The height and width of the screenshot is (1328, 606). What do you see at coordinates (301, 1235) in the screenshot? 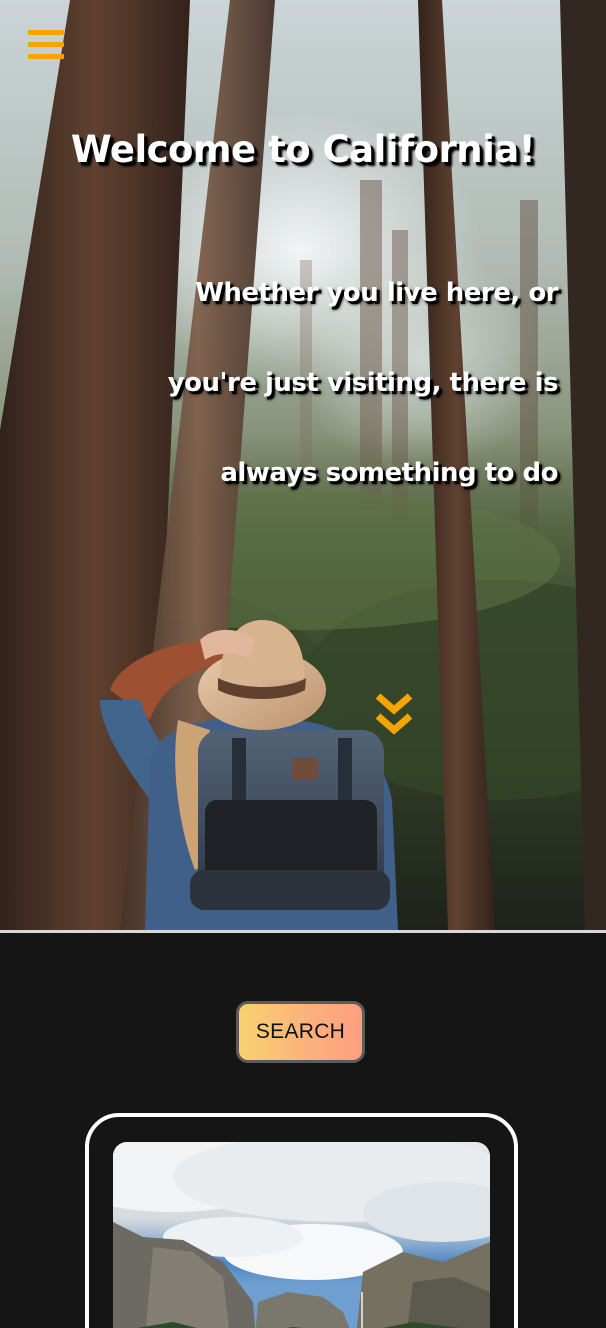
I see `yosemite-valley-image` at bounding box center [301, 1235].